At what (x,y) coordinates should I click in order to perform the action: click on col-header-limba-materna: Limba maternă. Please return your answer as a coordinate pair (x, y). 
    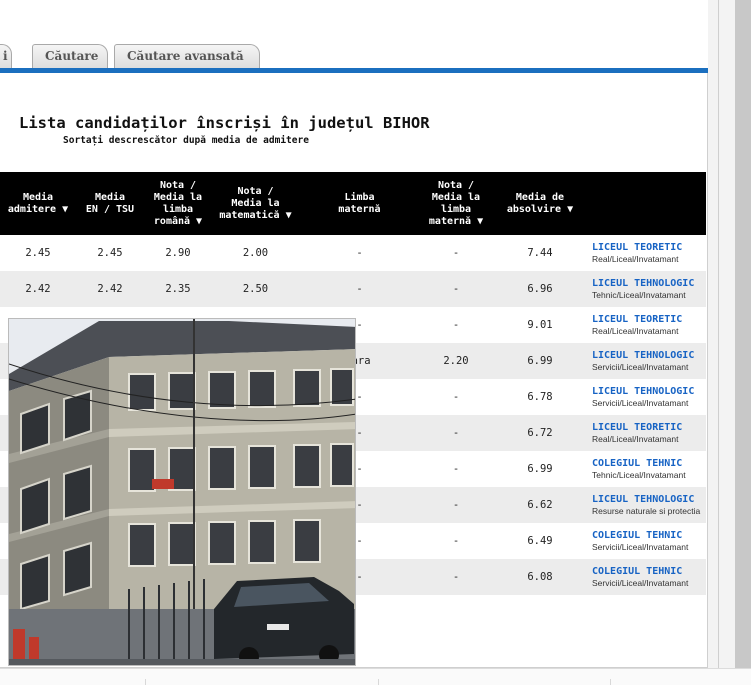
    Looking at the image, I should click on (359, 203).